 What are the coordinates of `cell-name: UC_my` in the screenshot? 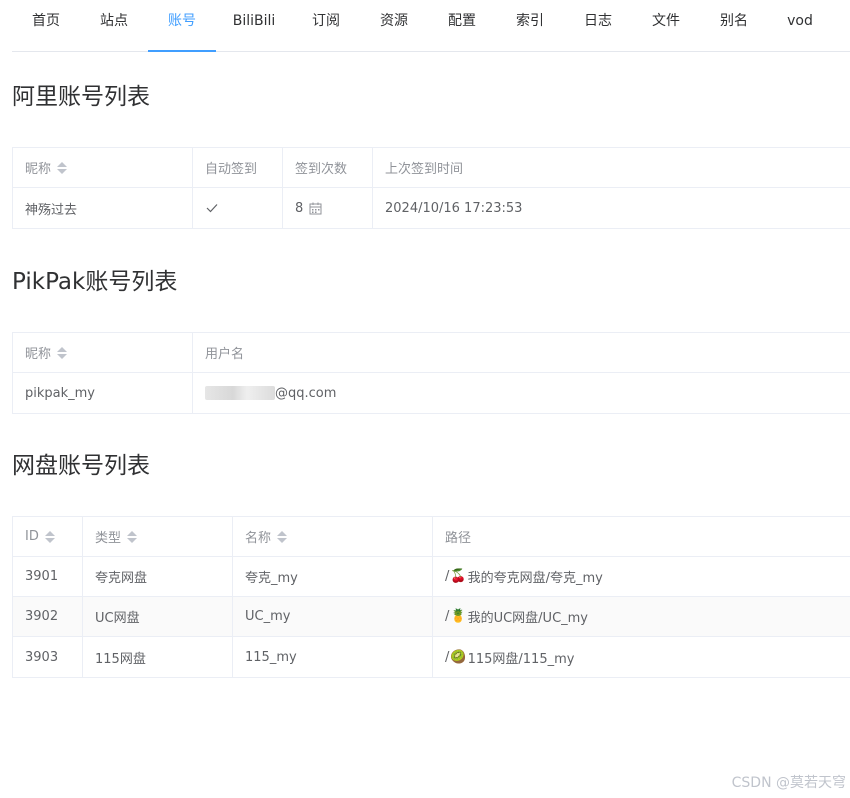 It's located at (333, 616).